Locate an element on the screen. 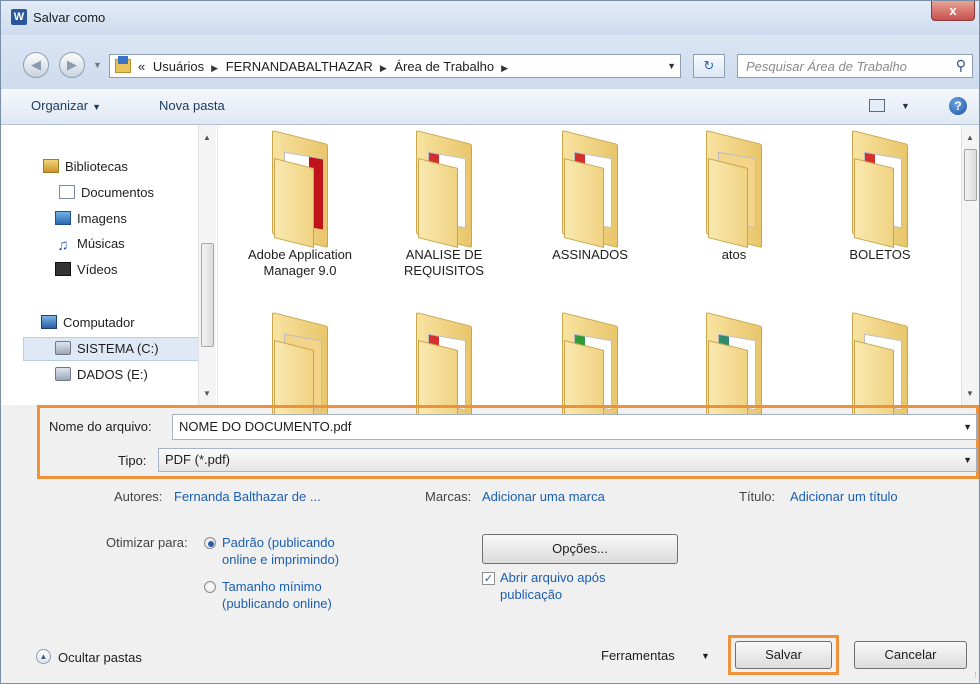 This screenshot has width=980, height=684. folder-item: ASSINADOS is located at coordinates (590, 196).